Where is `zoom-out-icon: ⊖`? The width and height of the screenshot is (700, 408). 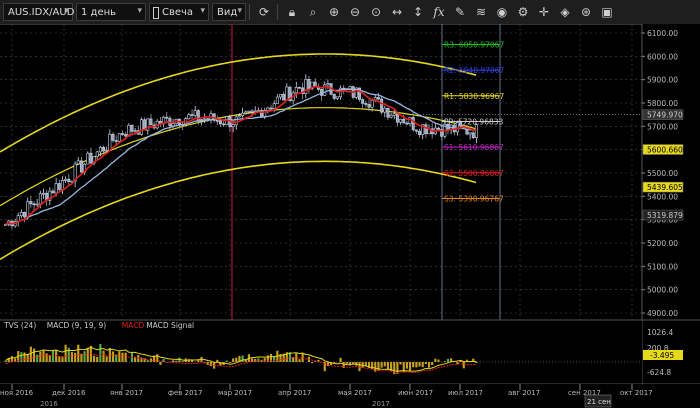 zoom-out-icon: ⊖ is located at coordinates (355, 12).